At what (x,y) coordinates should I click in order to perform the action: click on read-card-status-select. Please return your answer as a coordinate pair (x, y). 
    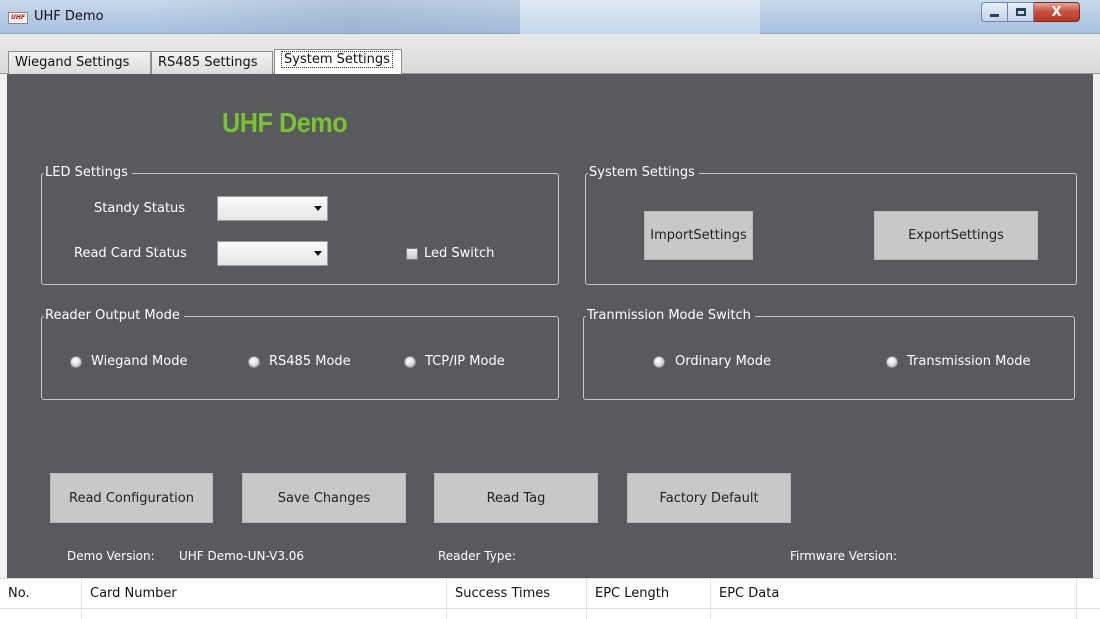
    Looking at the image, I should click on (272, 253).